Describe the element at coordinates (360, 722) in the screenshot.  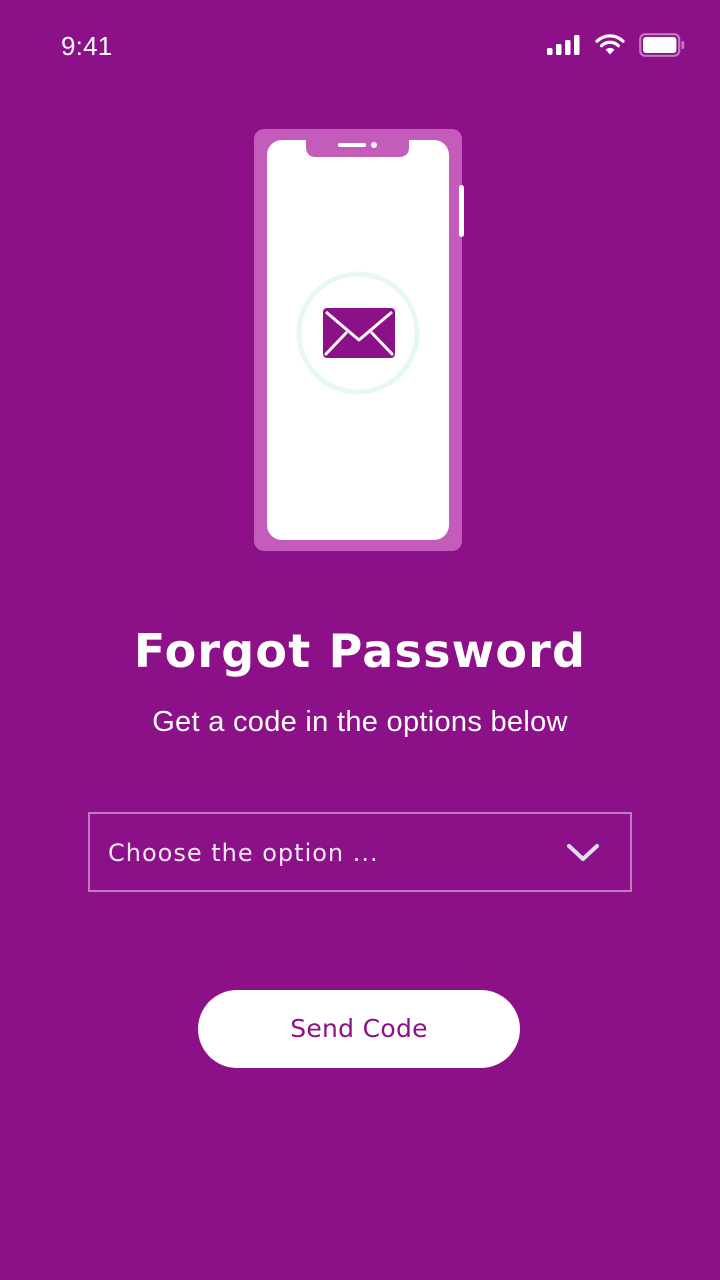
I see `page-subtitle: Get a code in the options below` at that location.